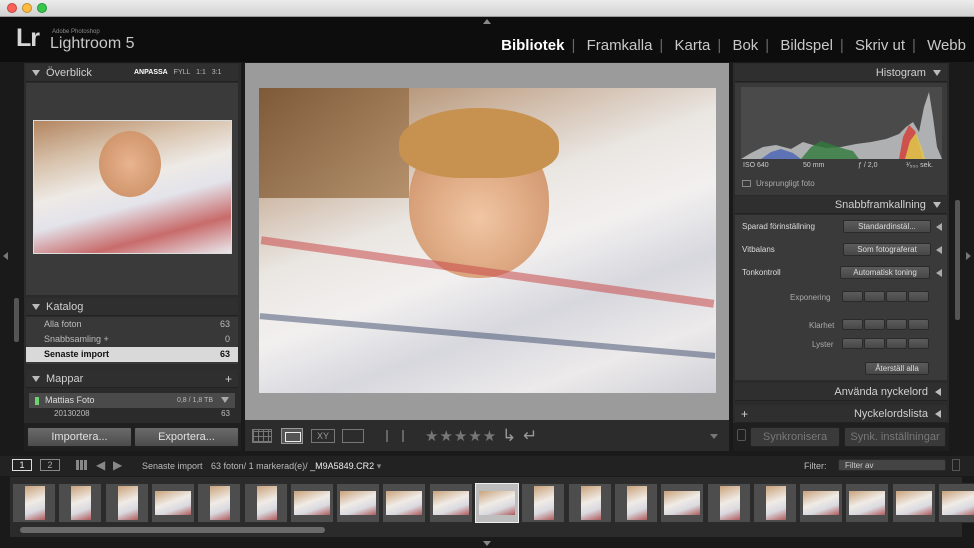  Describe the element at coordinates (5, 256) in the screenshot. I see `collapse-left-panel-icon` at that location.